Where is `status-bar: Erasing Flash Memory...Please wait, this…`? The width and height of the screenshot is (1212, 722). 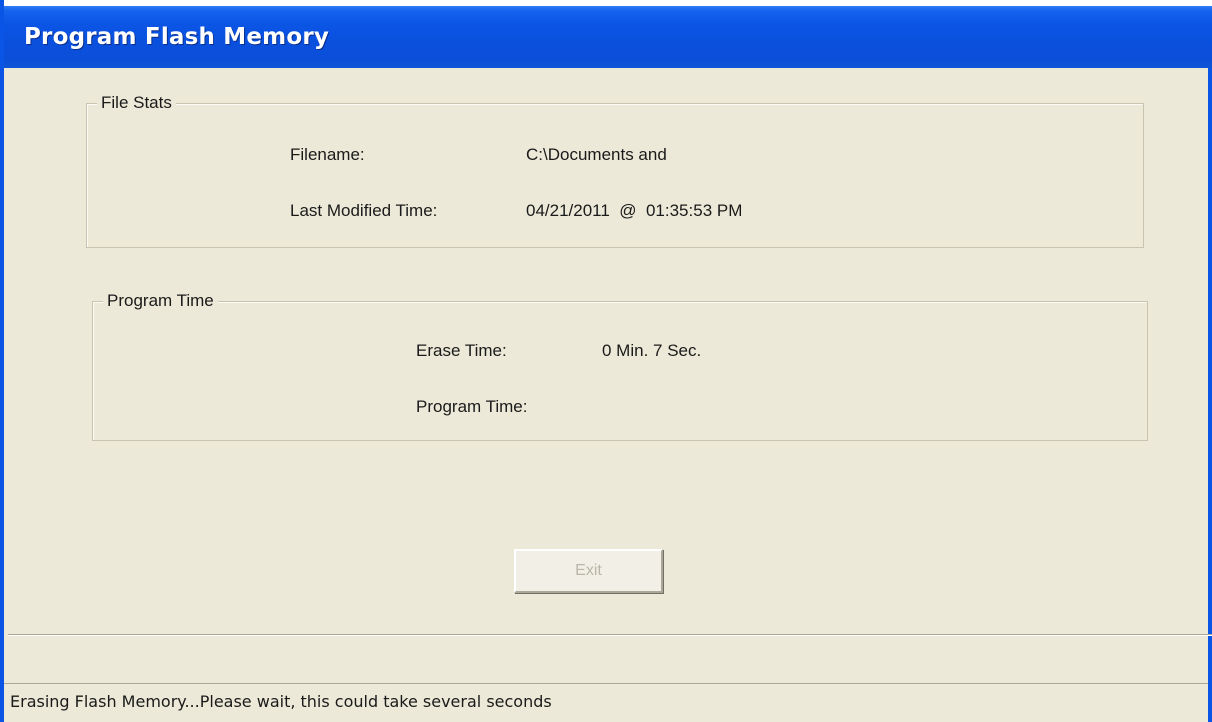 status-bar: Erasing Flash Memory...Please wait, this… is located at coordinates (606, 702).